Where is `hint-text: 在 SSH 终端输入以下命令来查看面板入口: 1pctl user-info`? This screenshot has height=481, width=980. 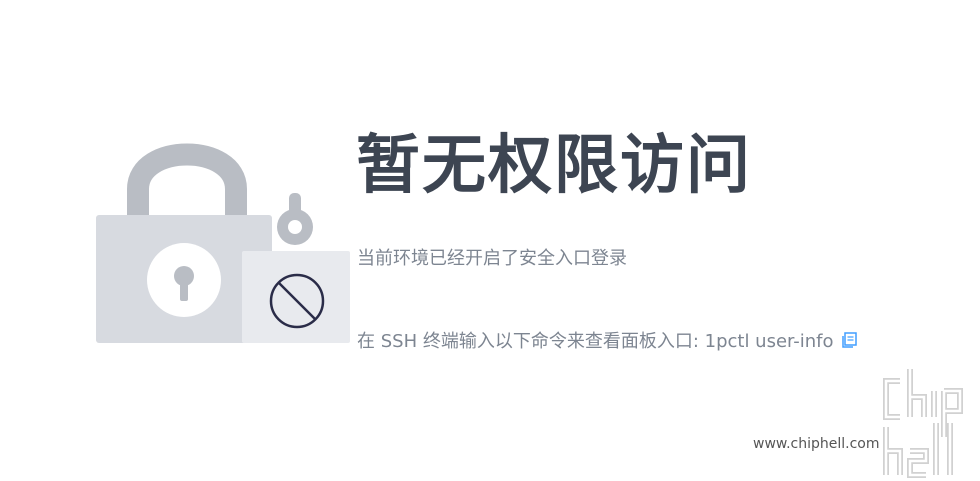 hint-text: 在 SSH 终端输入以下命令来查看面板入口: 1pctl user-info is located at coordinates (595, 341).